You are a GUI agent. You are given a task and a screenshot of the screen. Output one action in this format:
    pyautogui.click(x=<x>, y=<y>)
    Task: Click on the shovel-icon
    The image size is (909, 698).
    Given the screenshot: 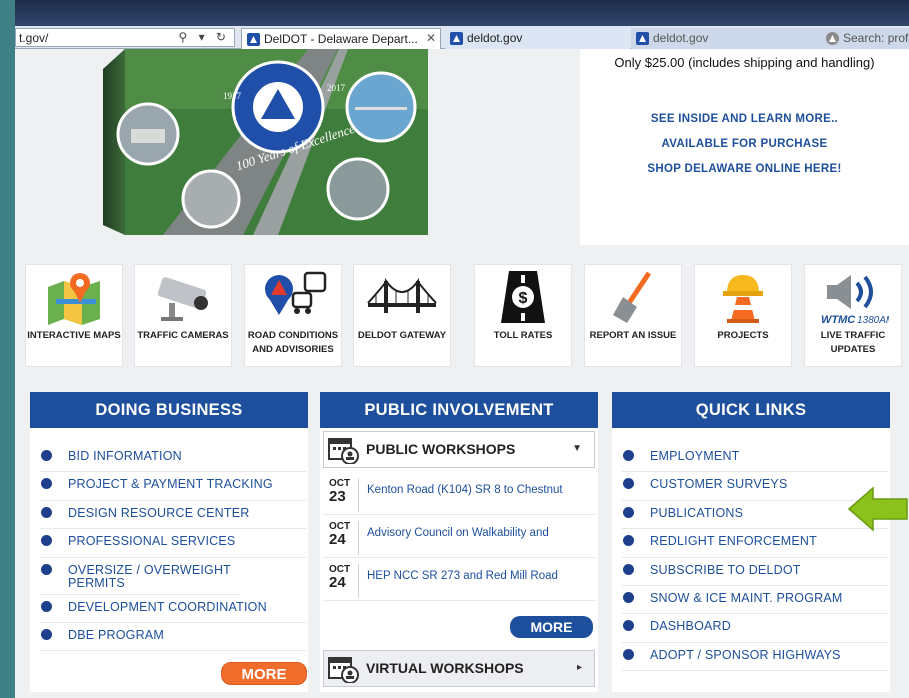 What is the action you would take?
    pyautogui.click(x=632, y=297)
    